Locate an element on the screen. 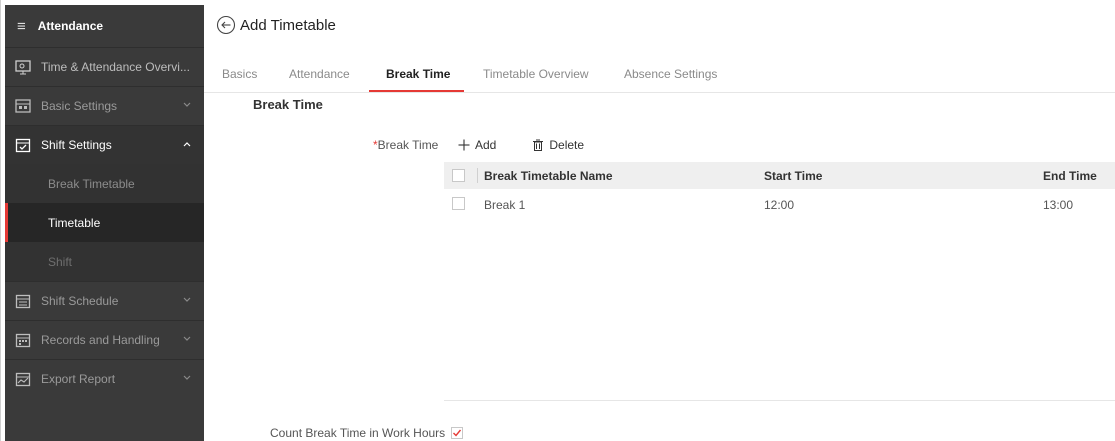  break-time-field-label: *Break Time is located at coordinates (405, 145).